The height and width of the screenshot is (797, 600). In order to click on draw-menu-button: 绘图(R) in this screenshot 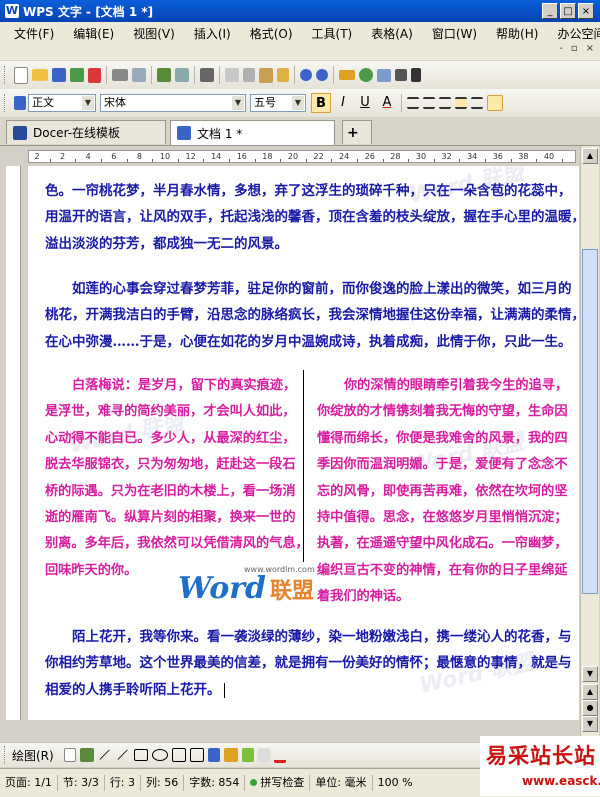, I will do `click(33, 755)`.